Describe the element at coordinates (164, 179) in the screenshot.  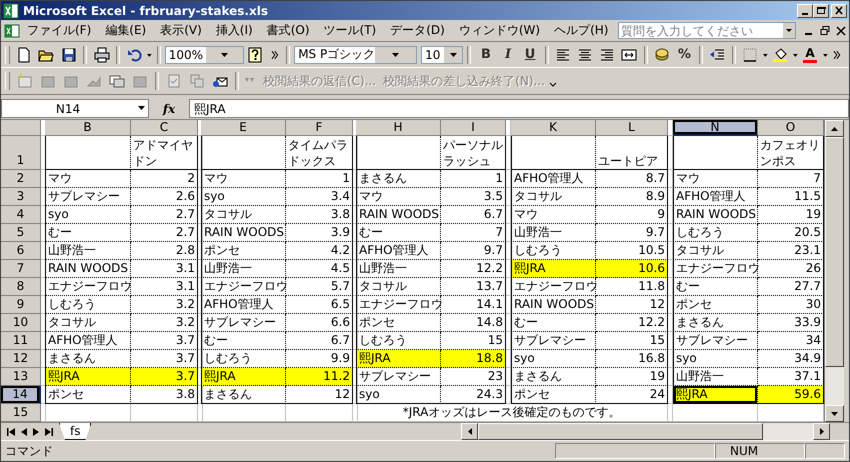
I see `table-cell: 2` at that location.